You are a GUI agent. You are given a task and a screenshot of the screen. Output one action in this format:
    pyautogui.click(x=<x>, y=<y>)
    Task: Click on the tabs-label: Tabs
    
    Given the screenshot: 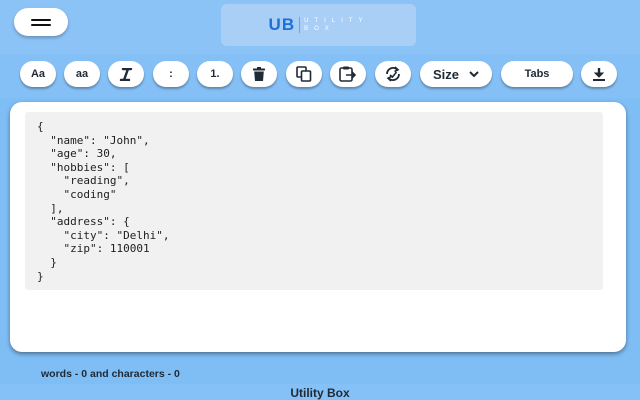 What is the action you would take?
    pyautogui.click(x=537, y=74)
    